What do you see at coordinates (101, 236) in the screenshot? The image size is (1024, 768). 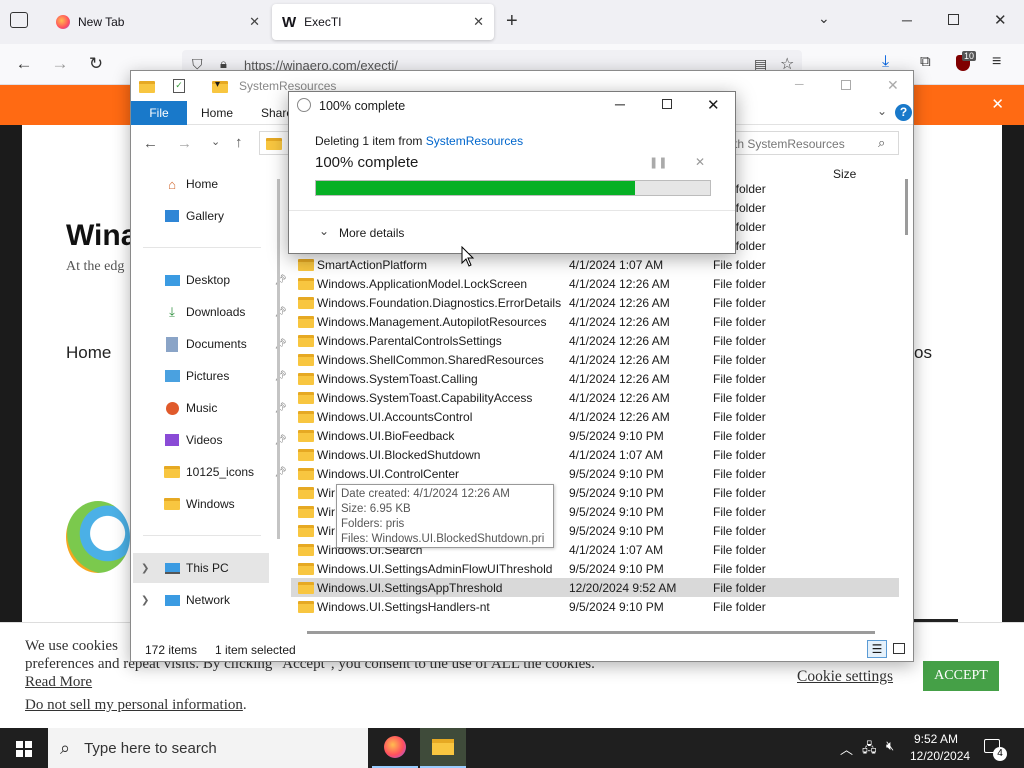 I see `site-title: Wina` at bounding box center [101, 236].